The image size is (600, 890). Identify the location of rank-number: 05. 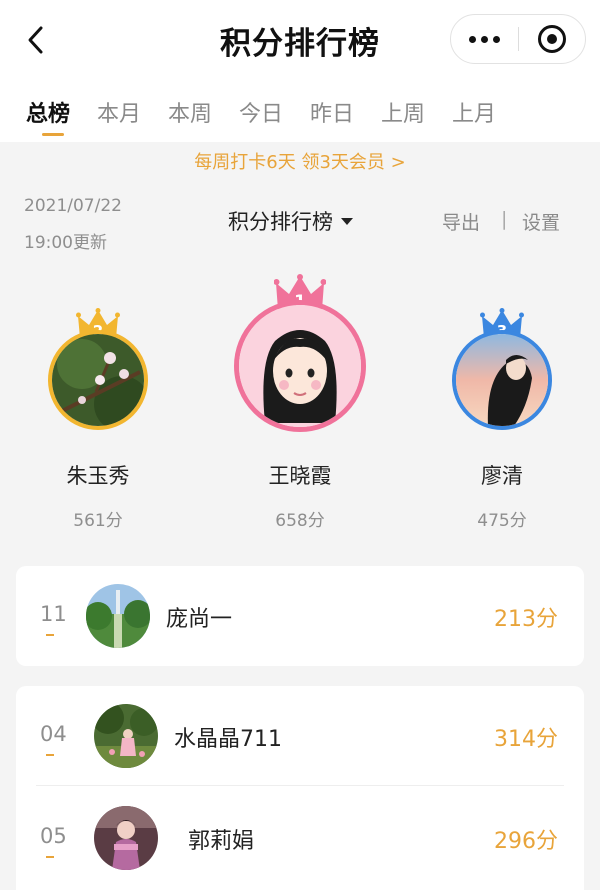
(53, 836).